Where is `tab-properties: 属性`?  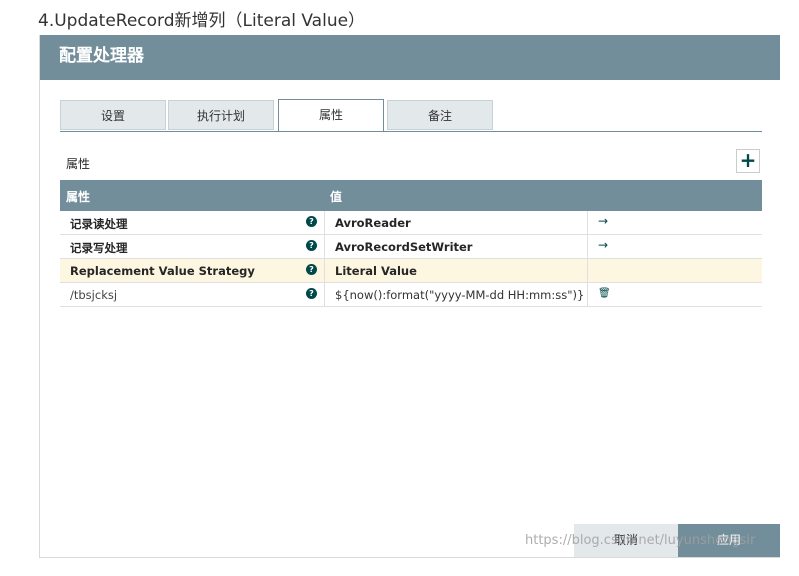
tab-properties: 属性 is located at coordinates (331, 115).